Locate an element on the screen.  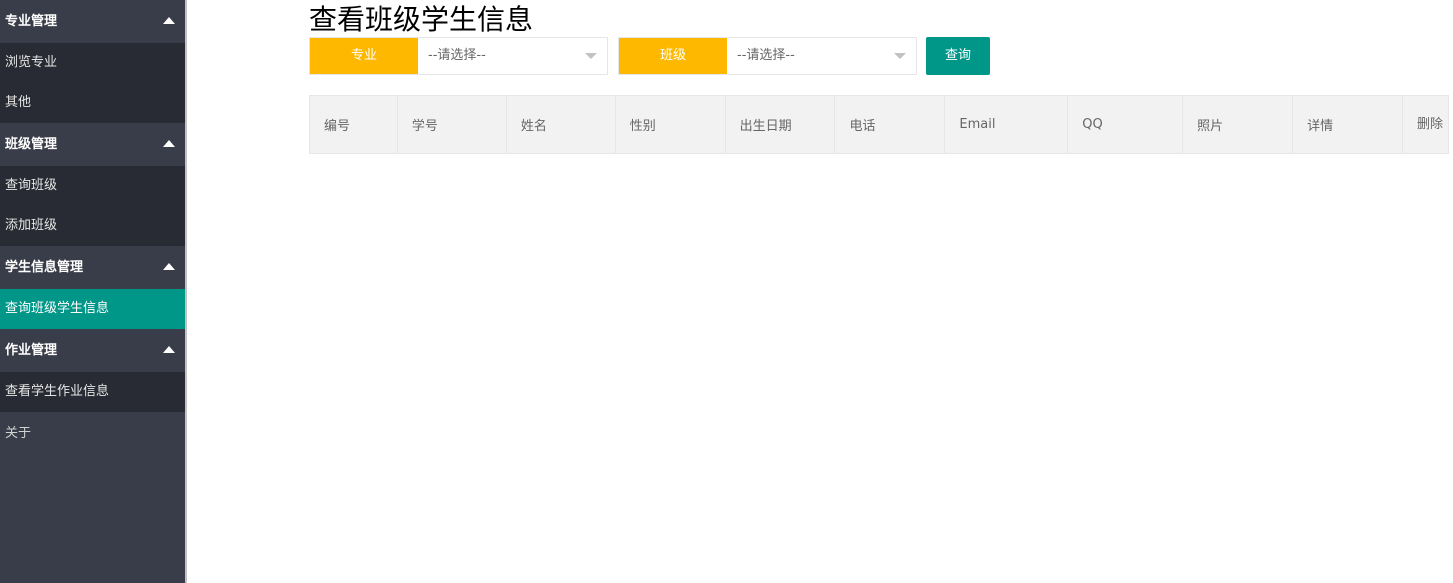
nav-group-homework: 作业管理 is located at coordinates (92, 350).